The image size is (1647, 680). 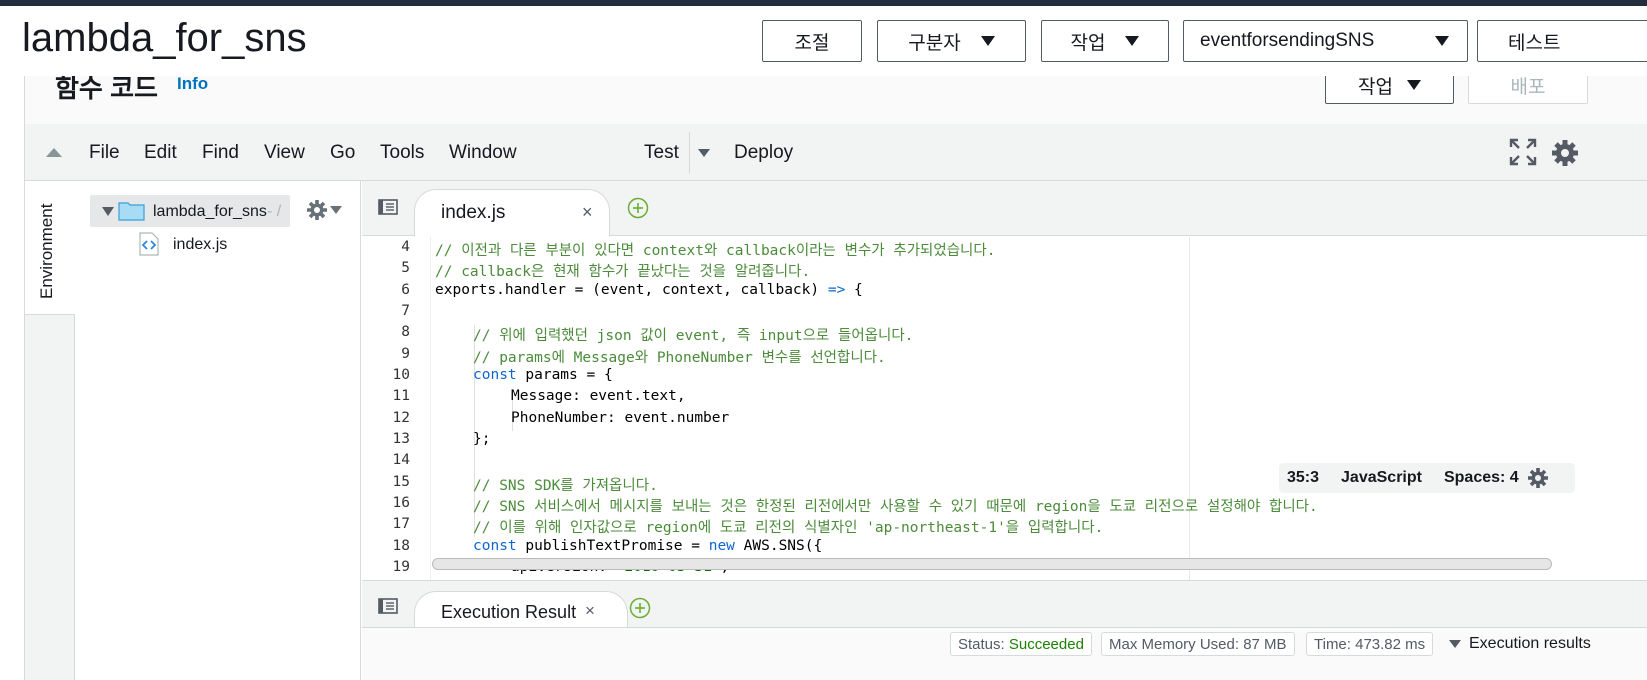 I want to click on line-number: 6, so click(x=405, y=290).